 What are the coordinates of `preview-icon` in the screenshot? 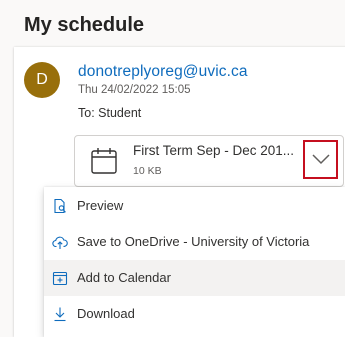 It's located at (60, 206).